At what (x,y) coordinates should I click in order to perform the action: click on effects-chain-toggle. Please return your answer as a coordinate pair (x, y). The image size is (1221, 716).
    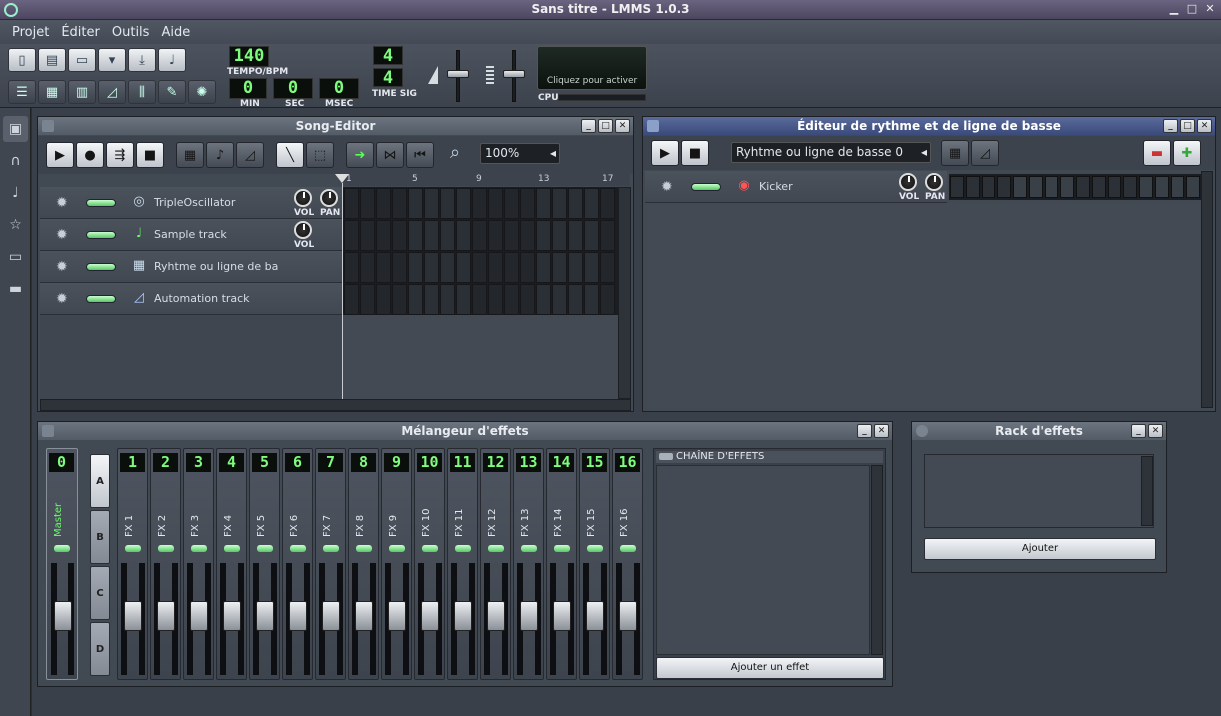
    Looking at the image, I should click on (666, 456).